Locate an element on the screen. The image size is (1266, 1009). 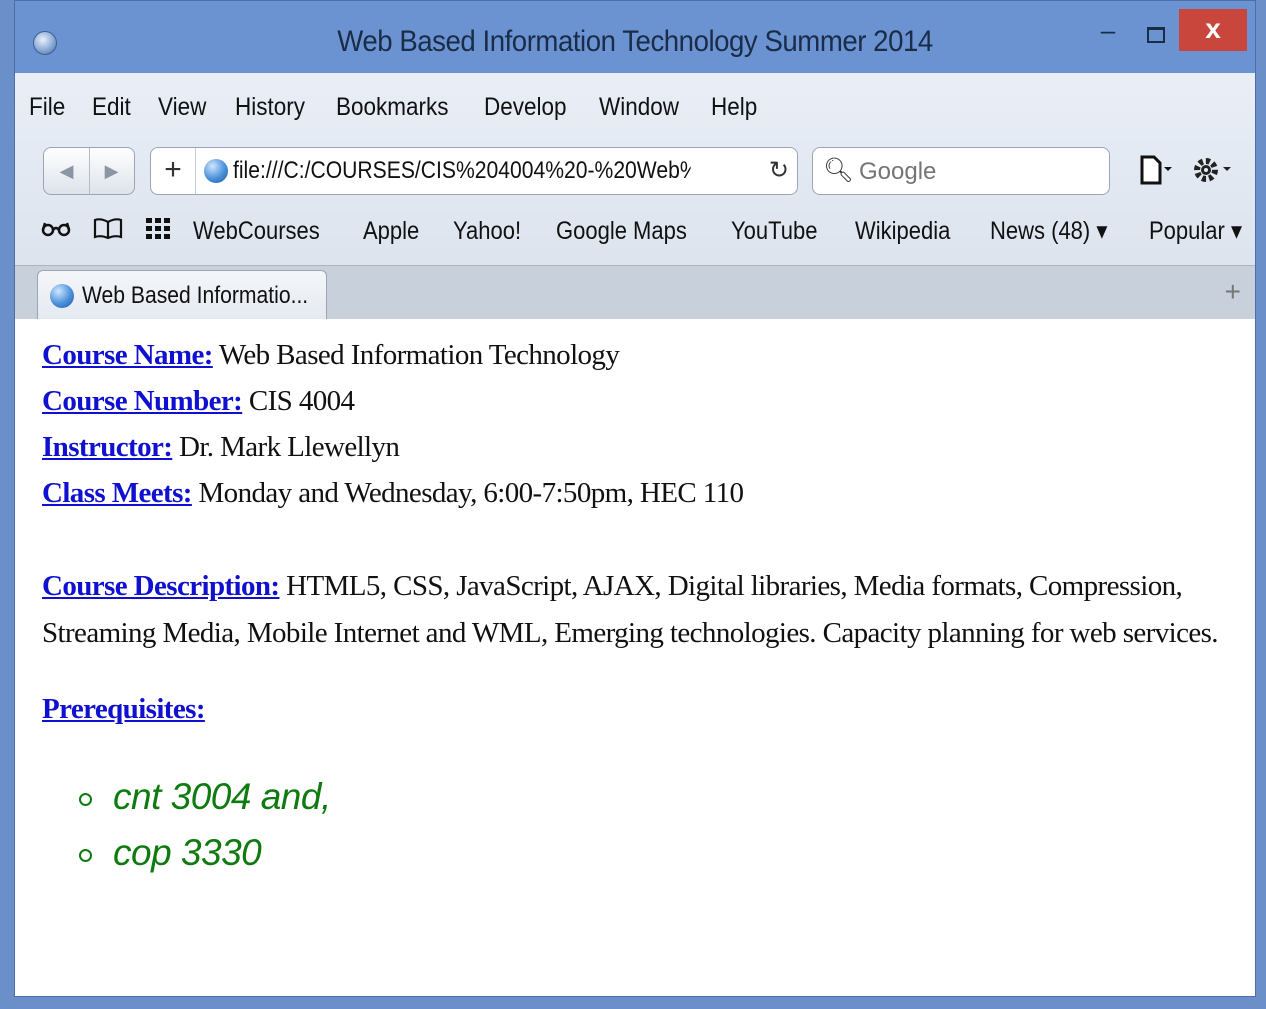
back-button: ◀ is located at coordinates (67, 171).